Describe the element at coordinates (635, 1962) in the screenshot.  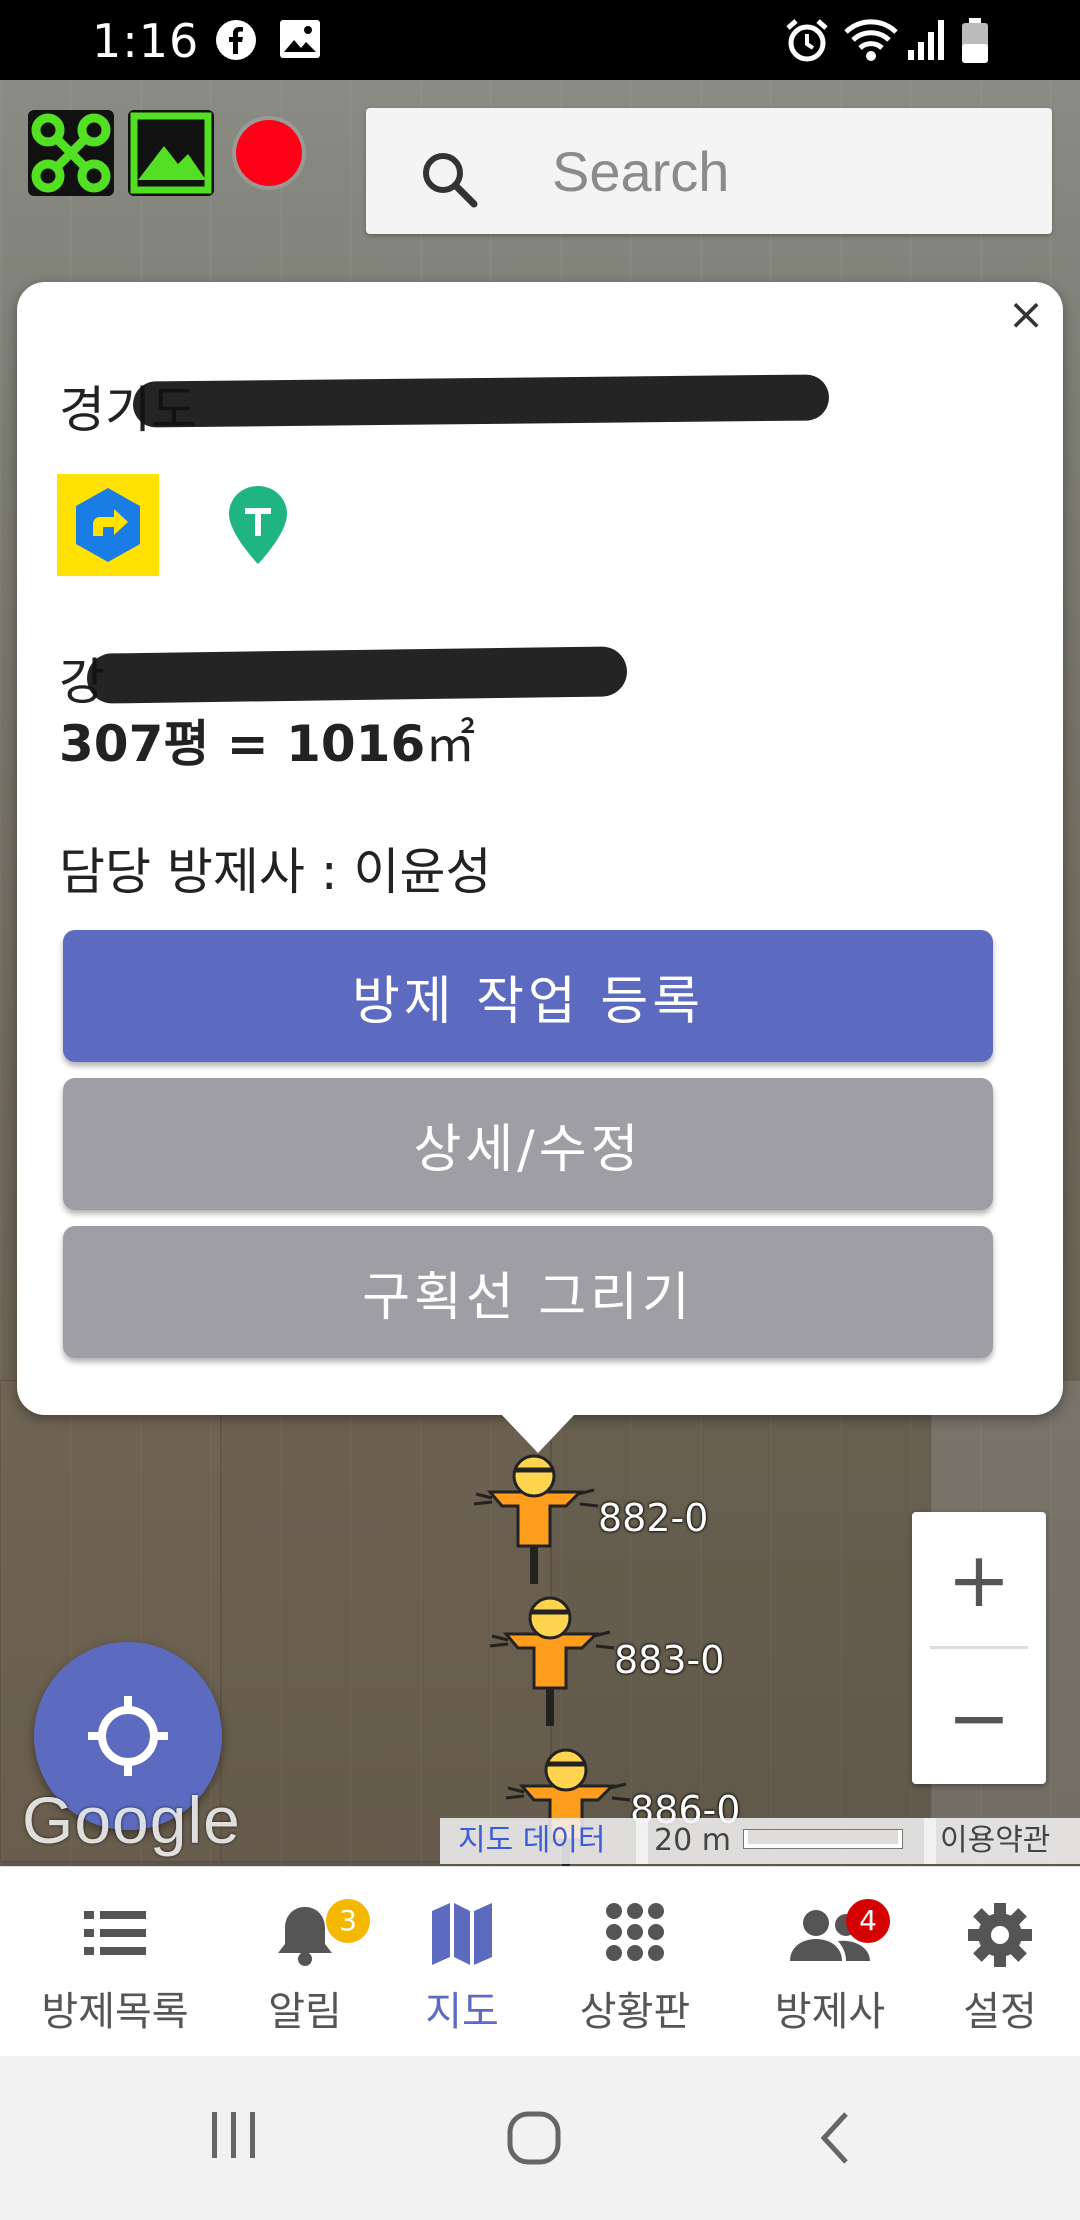
I see `tab-dashboard: 상황판` at that location.